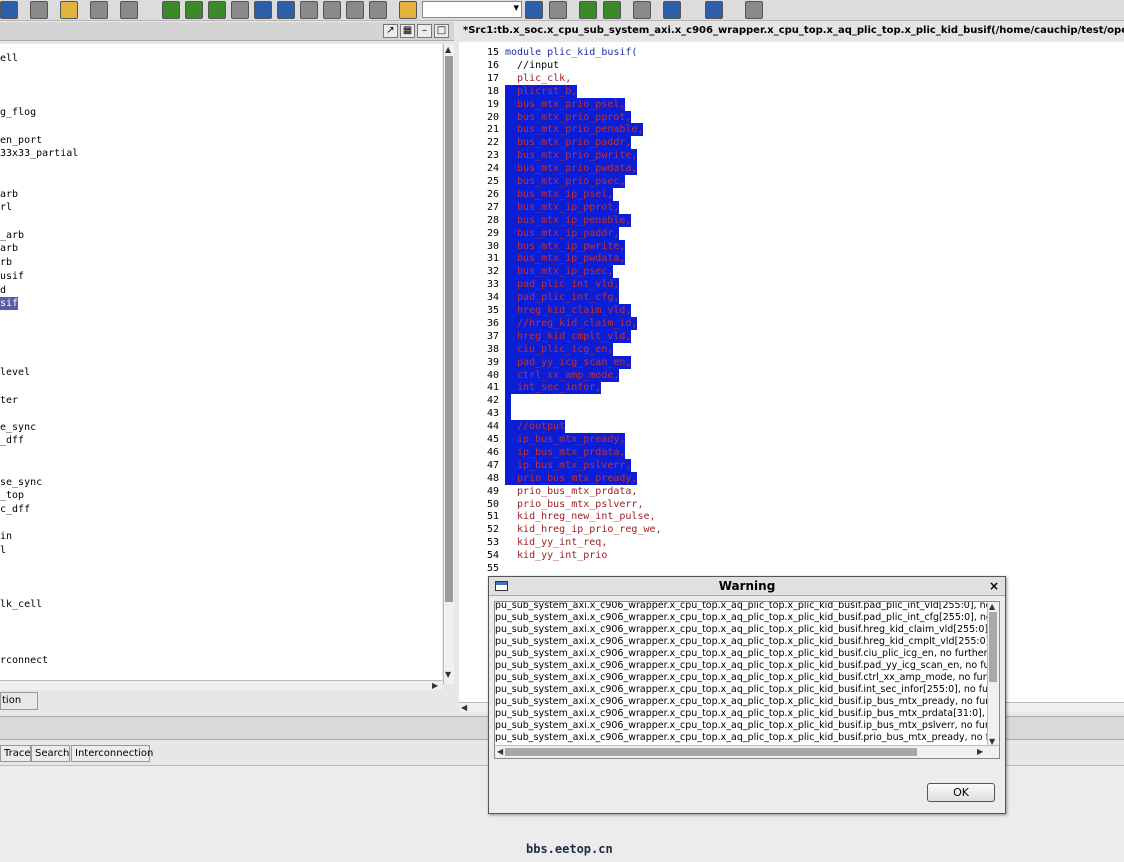  I want to click on lock-icon, so click(408, 10).